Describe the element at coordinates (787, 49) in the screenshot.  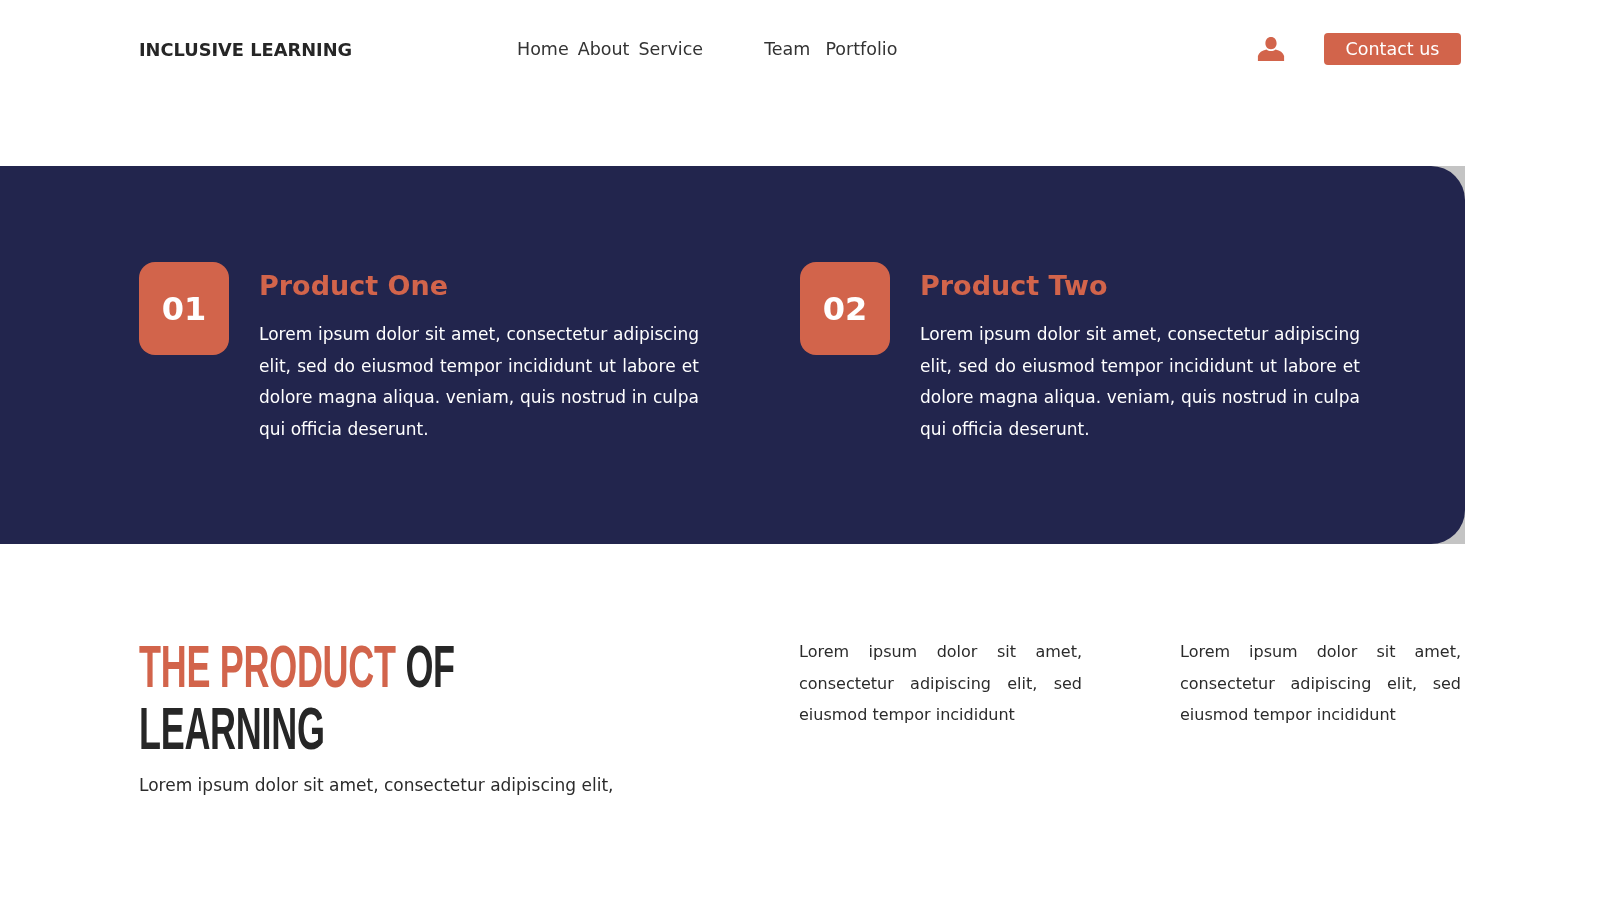
I see `nav-link: Team` at that location.